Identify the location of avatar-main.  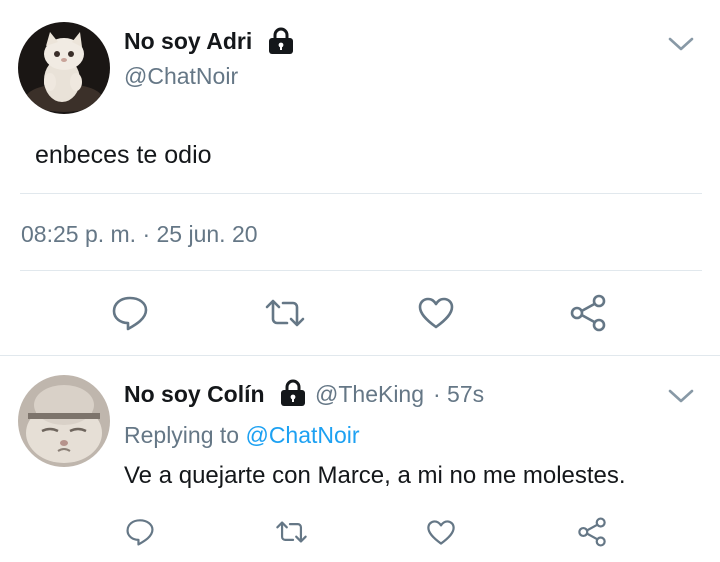
(64, 68).